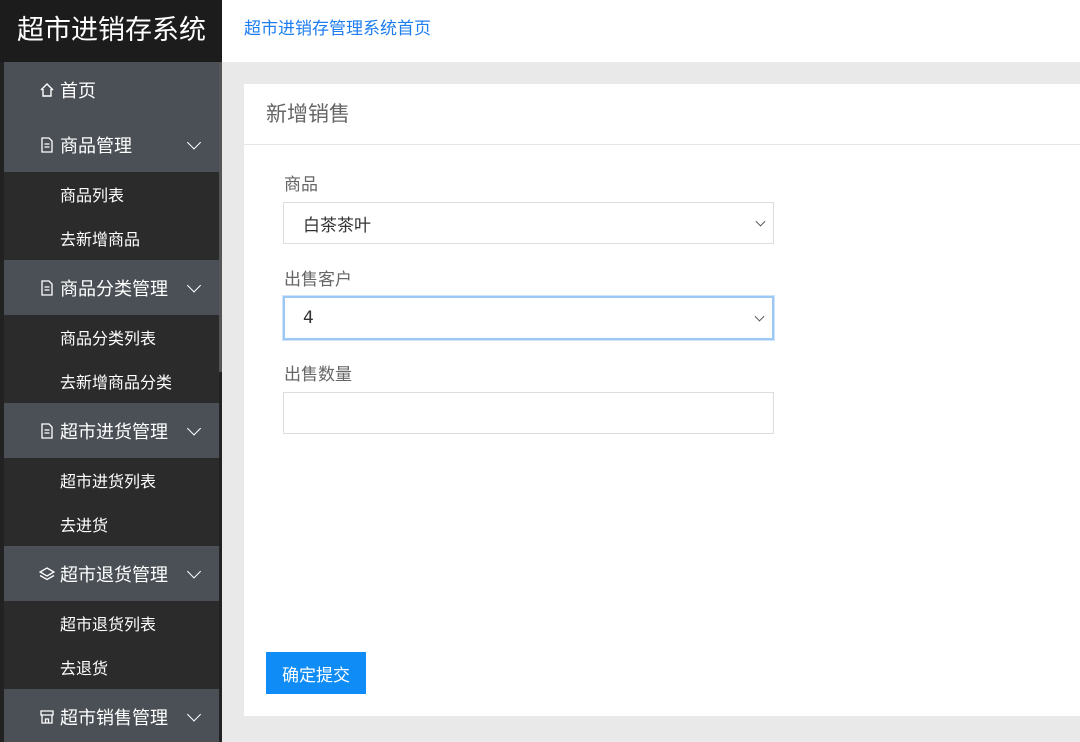 The height and width of the screenshot is (742, 1080). What do you see at coordinates (337, 225) in the screenshot?
I see `product-select-value: 白茶茶叶` at bounding box center [337, 225].